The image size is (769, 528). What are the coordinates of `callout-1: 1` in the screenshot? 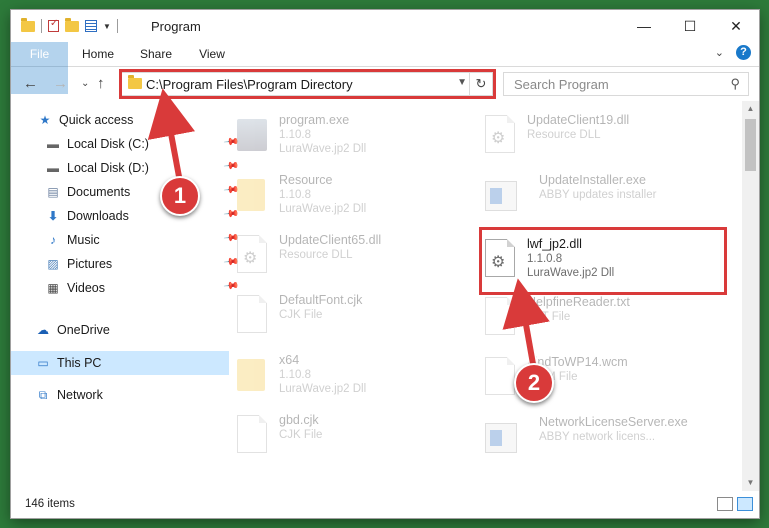 It's located at (180, 196).